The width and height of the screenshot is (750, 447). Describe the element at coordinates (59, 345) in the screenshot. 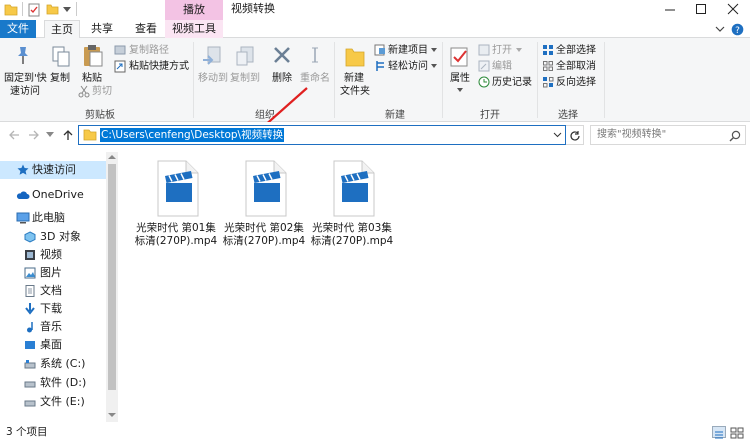

I see `nav-desktop: 桌面` at that location.